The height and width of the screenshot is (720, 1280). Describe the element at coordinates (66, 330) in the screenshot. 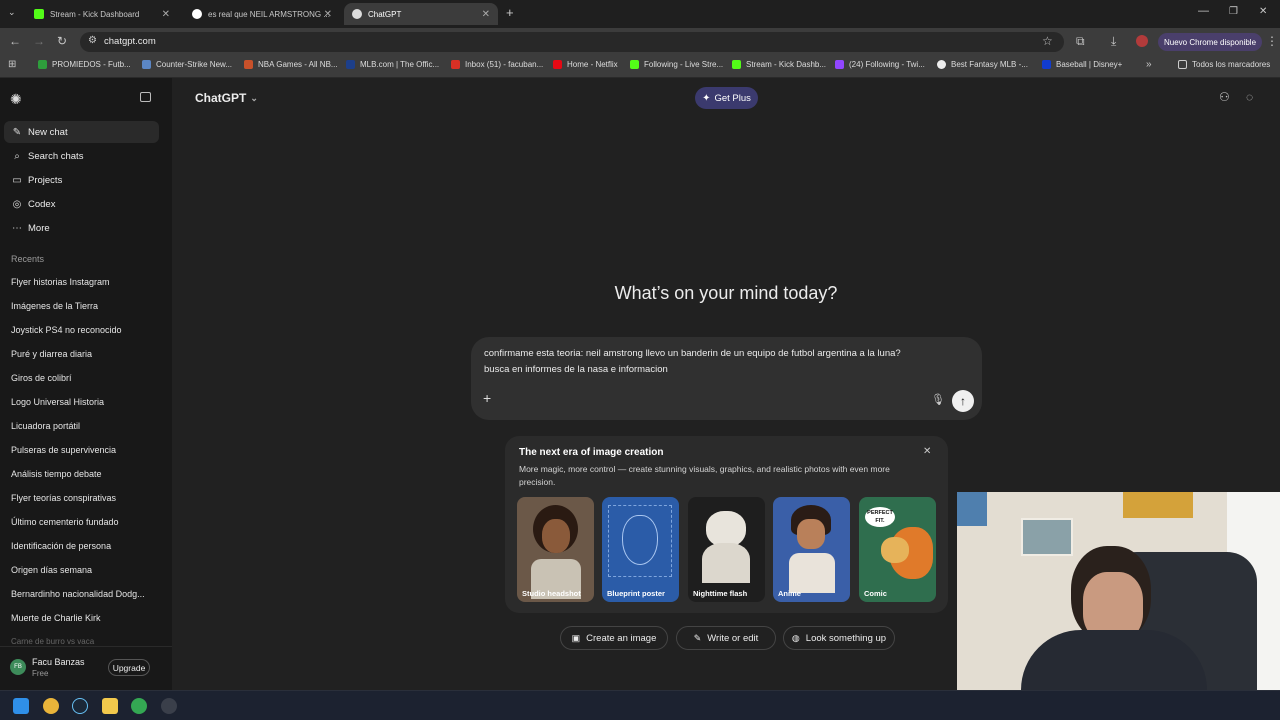

I see `recent-chat-item: Joystick PS4 no reconocido` at that location.